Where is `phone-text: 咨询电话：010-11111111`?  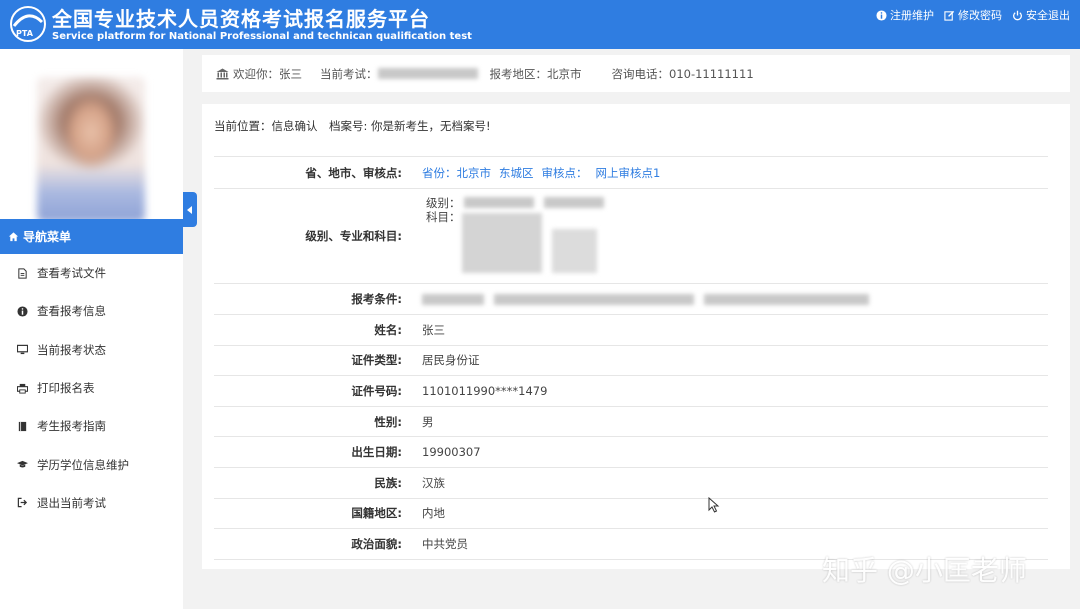 phone-text: 咨询电话：010-11111111 is located at coordinates (682, 73).